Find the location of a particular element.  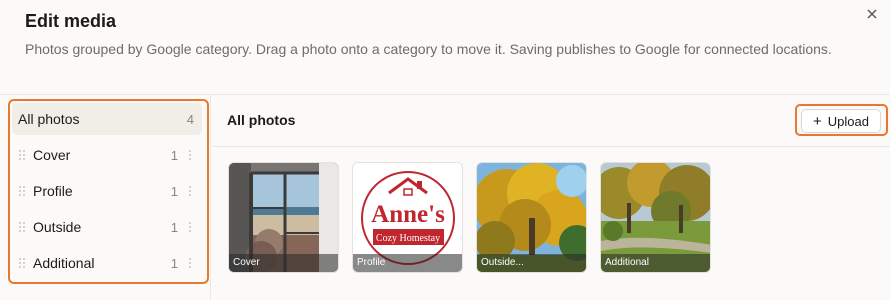

photo-tile-profile: Anne's Cozy Homestay Profile is located at coordinates (407, 217).